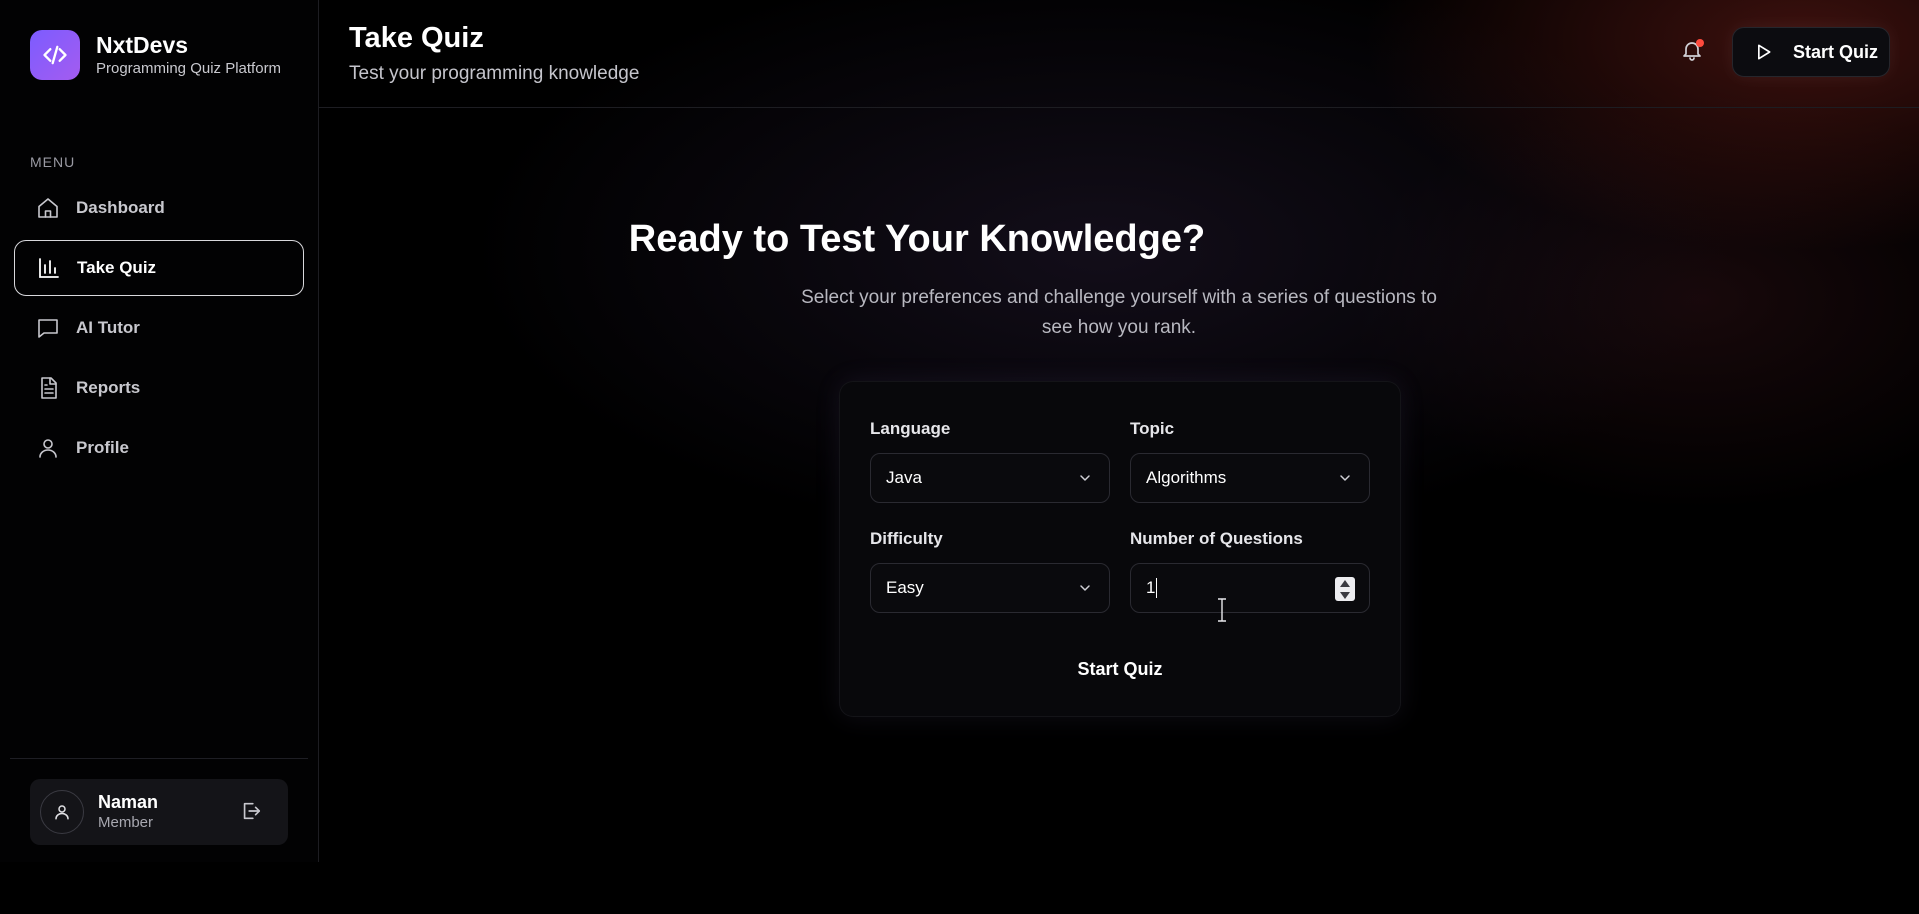  I want to click on page-title: Take Quiz, so click(416, 38).